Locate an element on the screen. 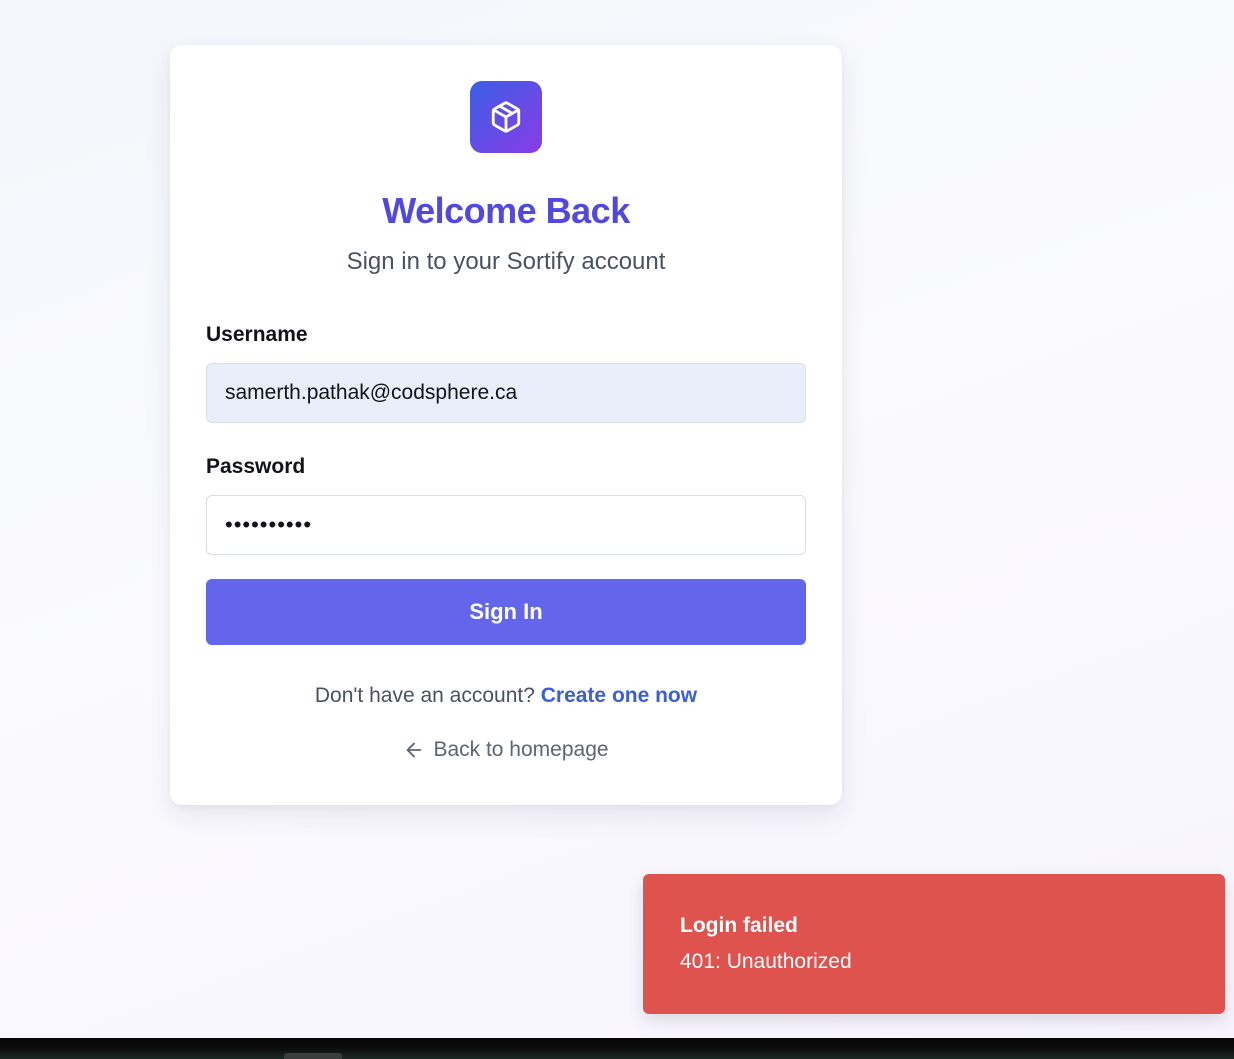 This screenshot has height=1059, width=1234. back-to-homepage-link: Back to homepage is located at coordinates (506, 750).